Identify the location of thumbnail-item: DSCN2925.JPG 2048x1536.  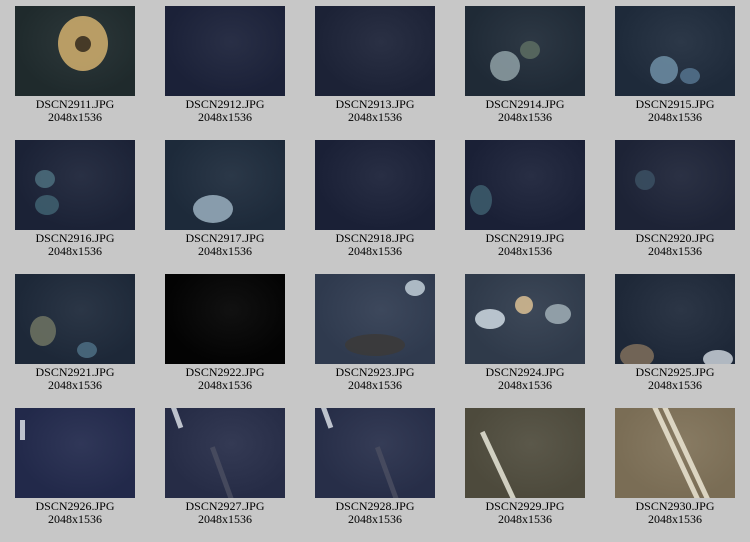
(675, 333).